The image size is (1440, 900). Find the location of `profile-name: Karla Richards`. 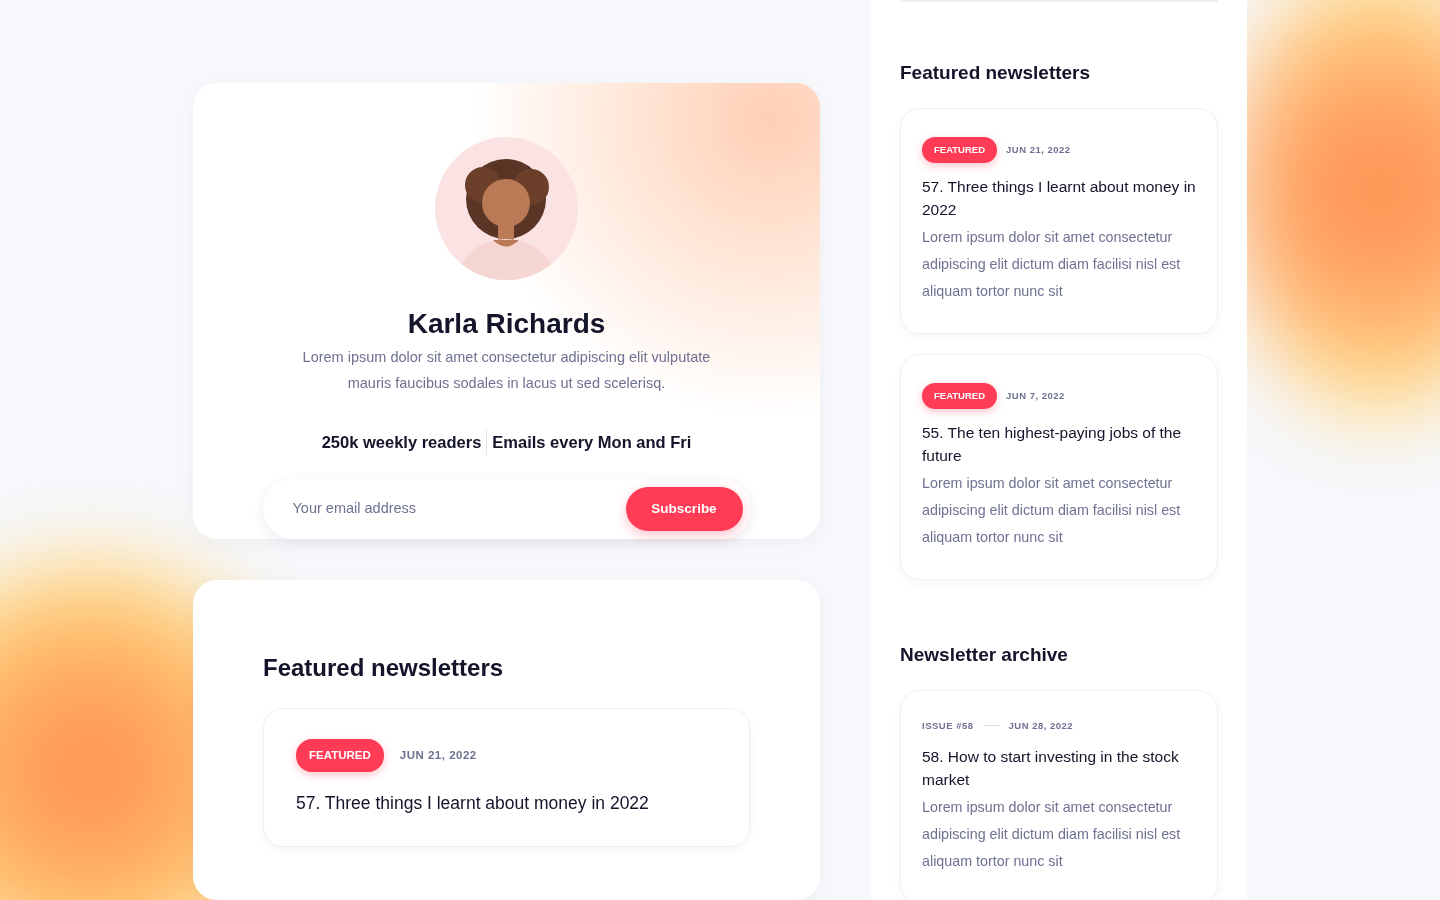

profile-name: Karla Richards is located at coordinates (506, 324).